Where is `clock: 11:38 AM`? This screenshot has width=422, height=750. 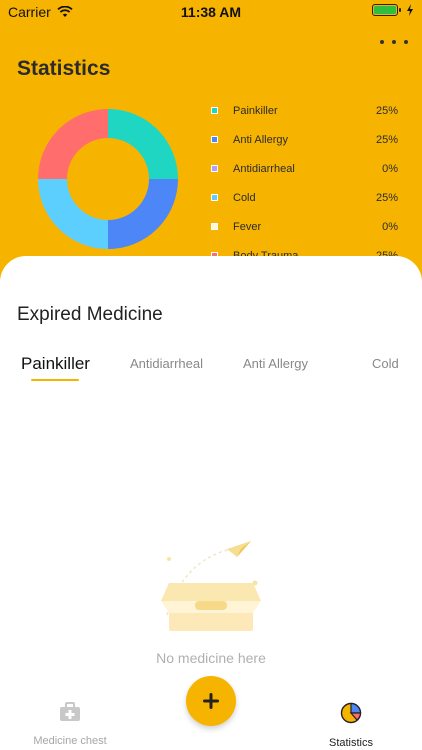
clock: 11:38 AM is located at coordinates (211, 12).